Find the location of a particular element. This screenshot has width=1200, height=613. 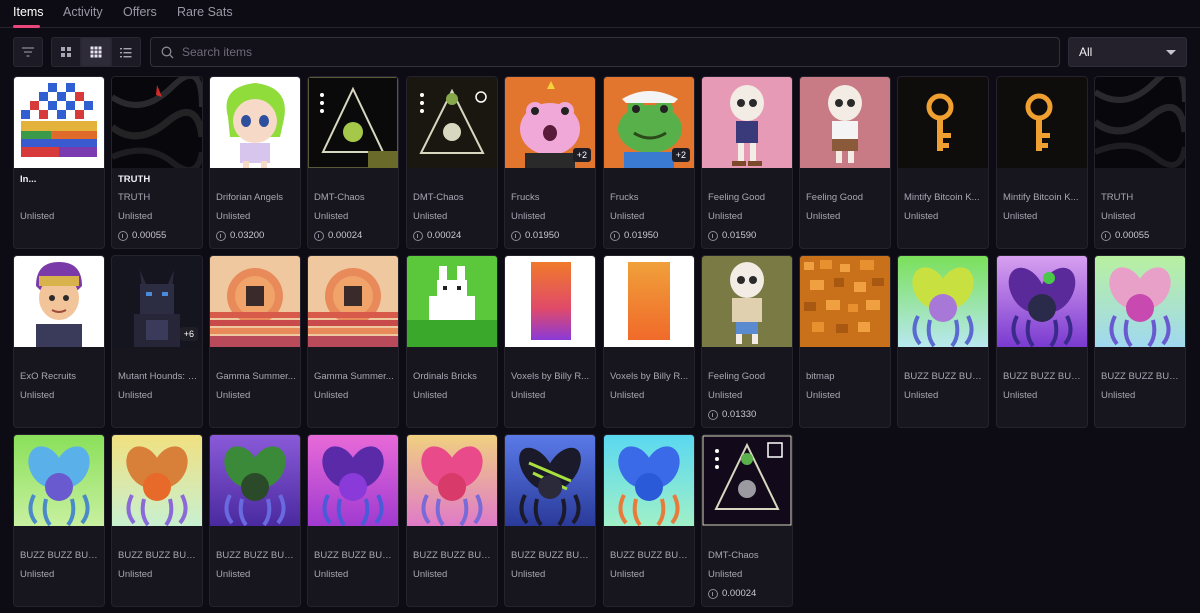

view-large-grid-button is located at coordinates (66, 52).